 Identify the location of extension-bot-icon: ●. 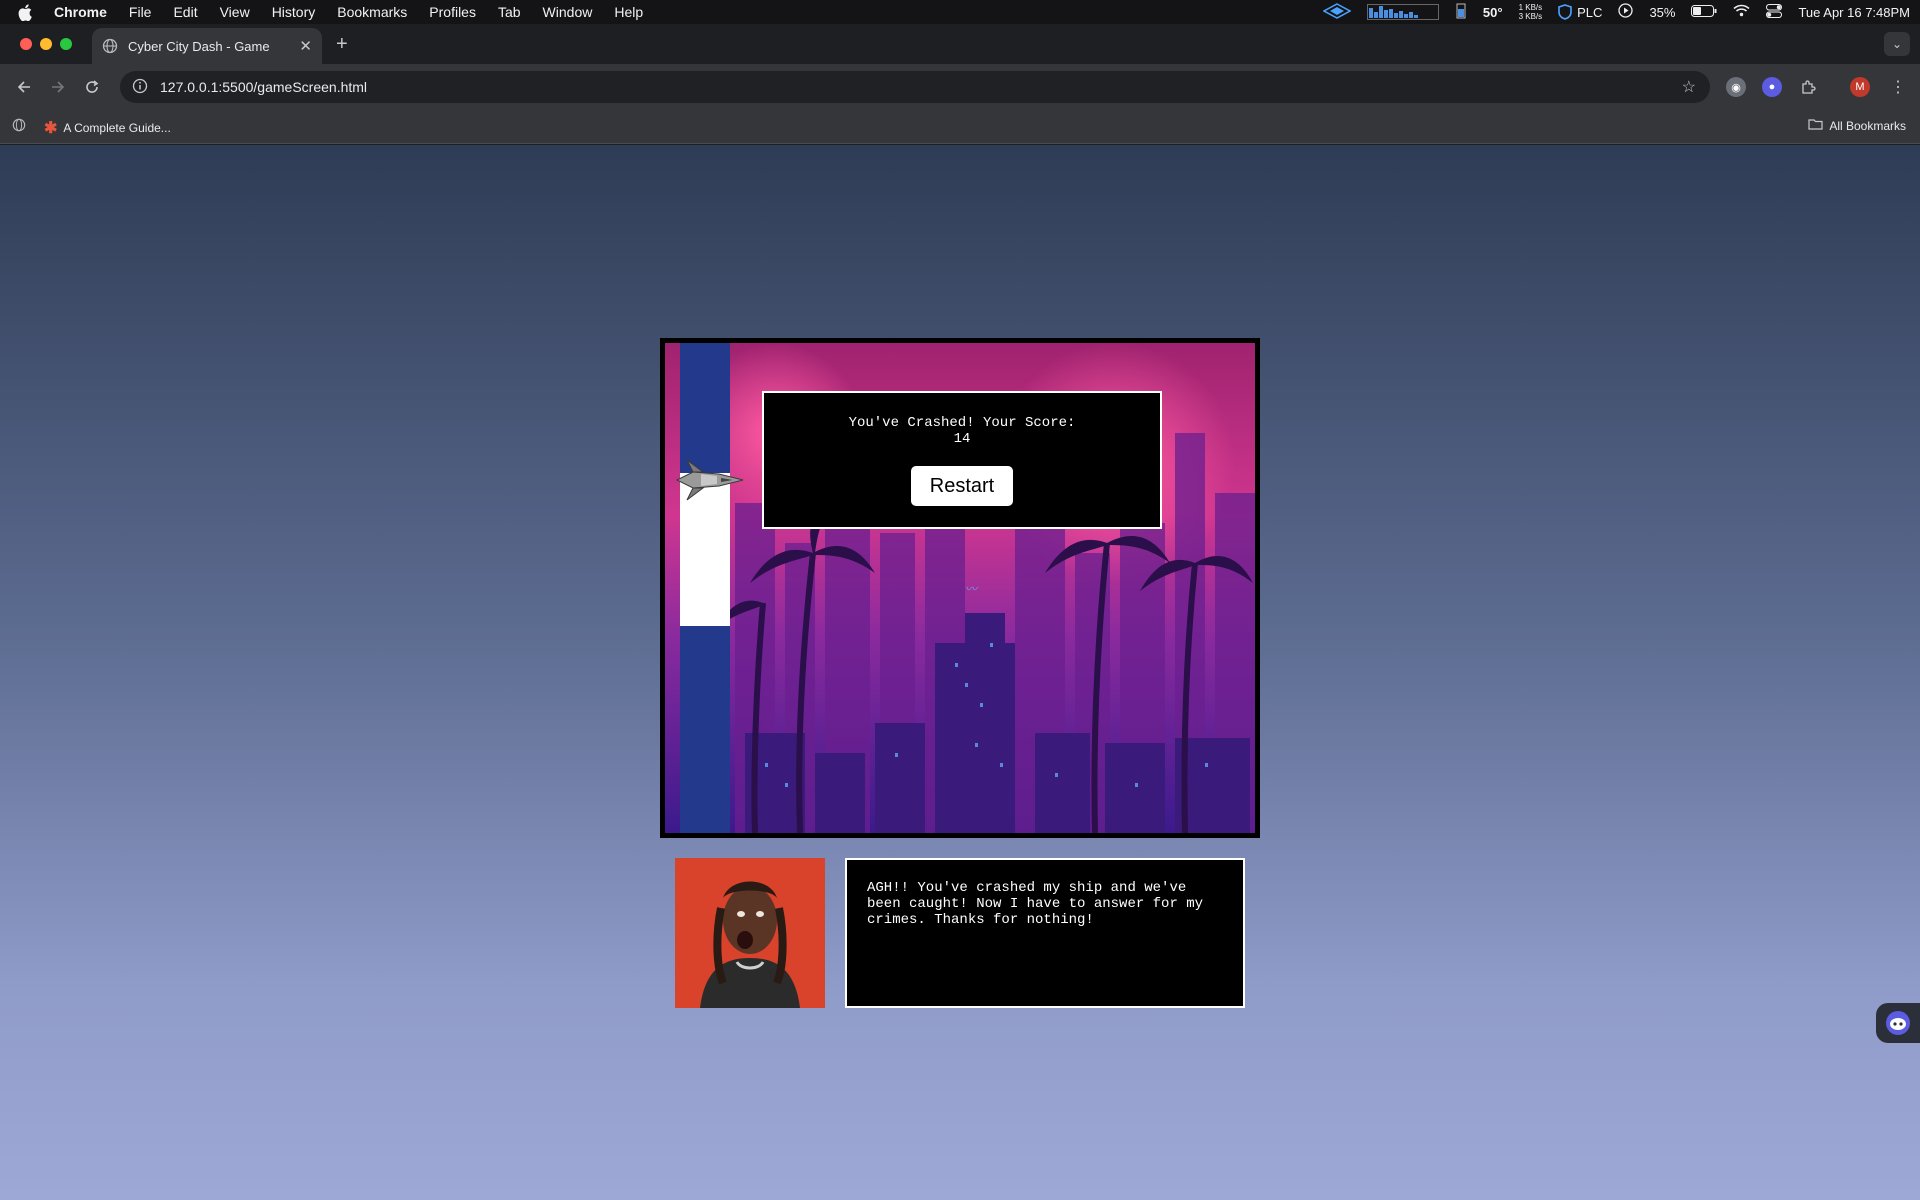
(1772, 87).